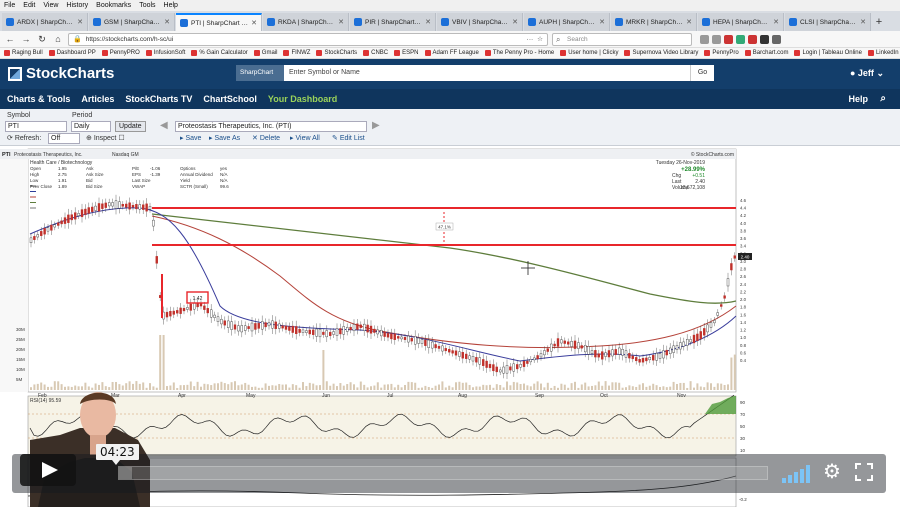  What do you see at coordinates (704, 39) in the screenshot?
I see `library-icon` at bounding box center [704, 39].